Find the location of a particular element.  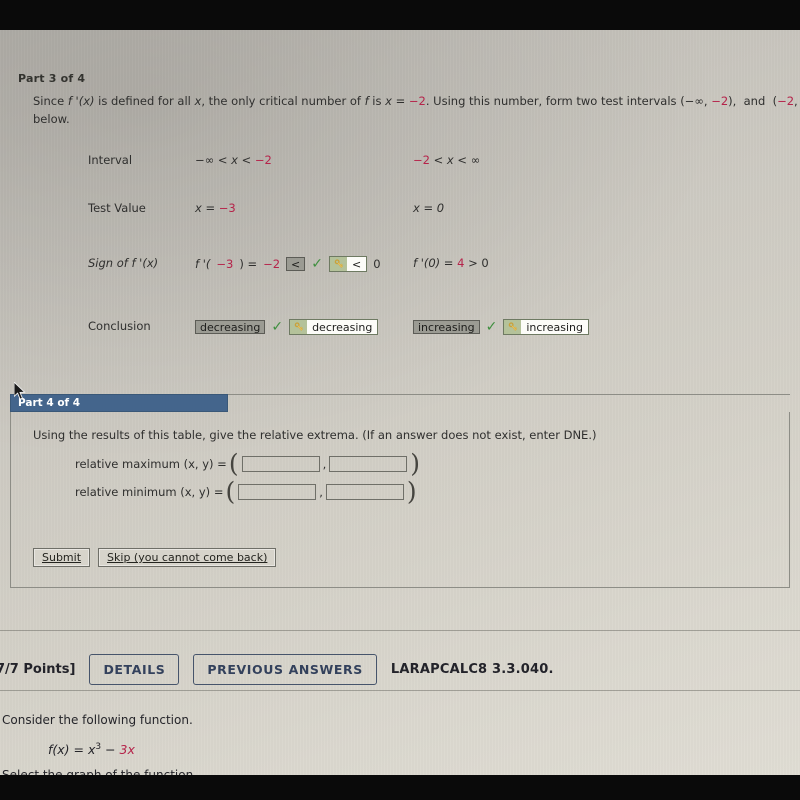

relative-minimum-x-input is located at coordinates (277, 492).